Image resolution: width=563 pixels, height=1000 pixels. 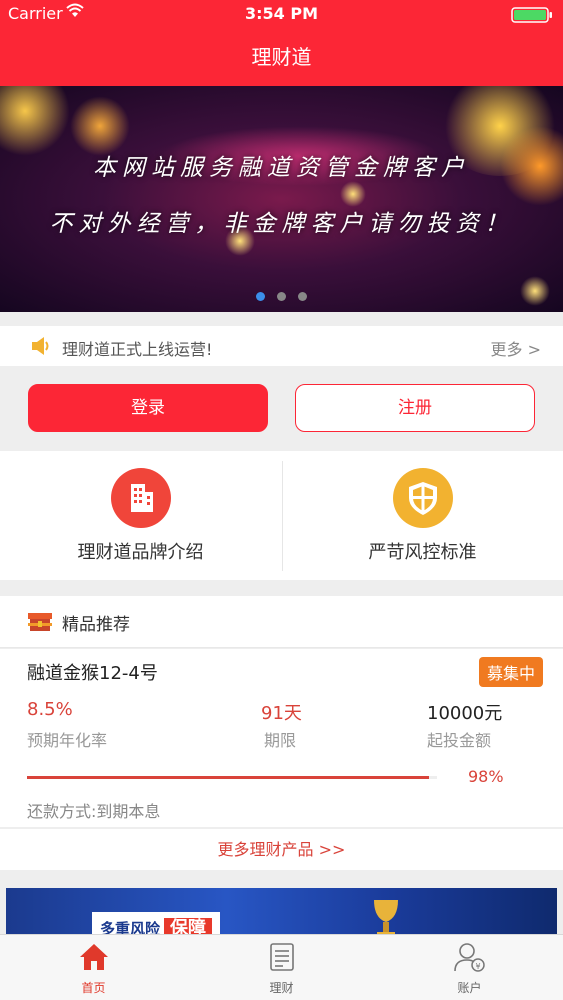 I want to click on min-investment-label: 起投金额, so click(x=459, y=740).